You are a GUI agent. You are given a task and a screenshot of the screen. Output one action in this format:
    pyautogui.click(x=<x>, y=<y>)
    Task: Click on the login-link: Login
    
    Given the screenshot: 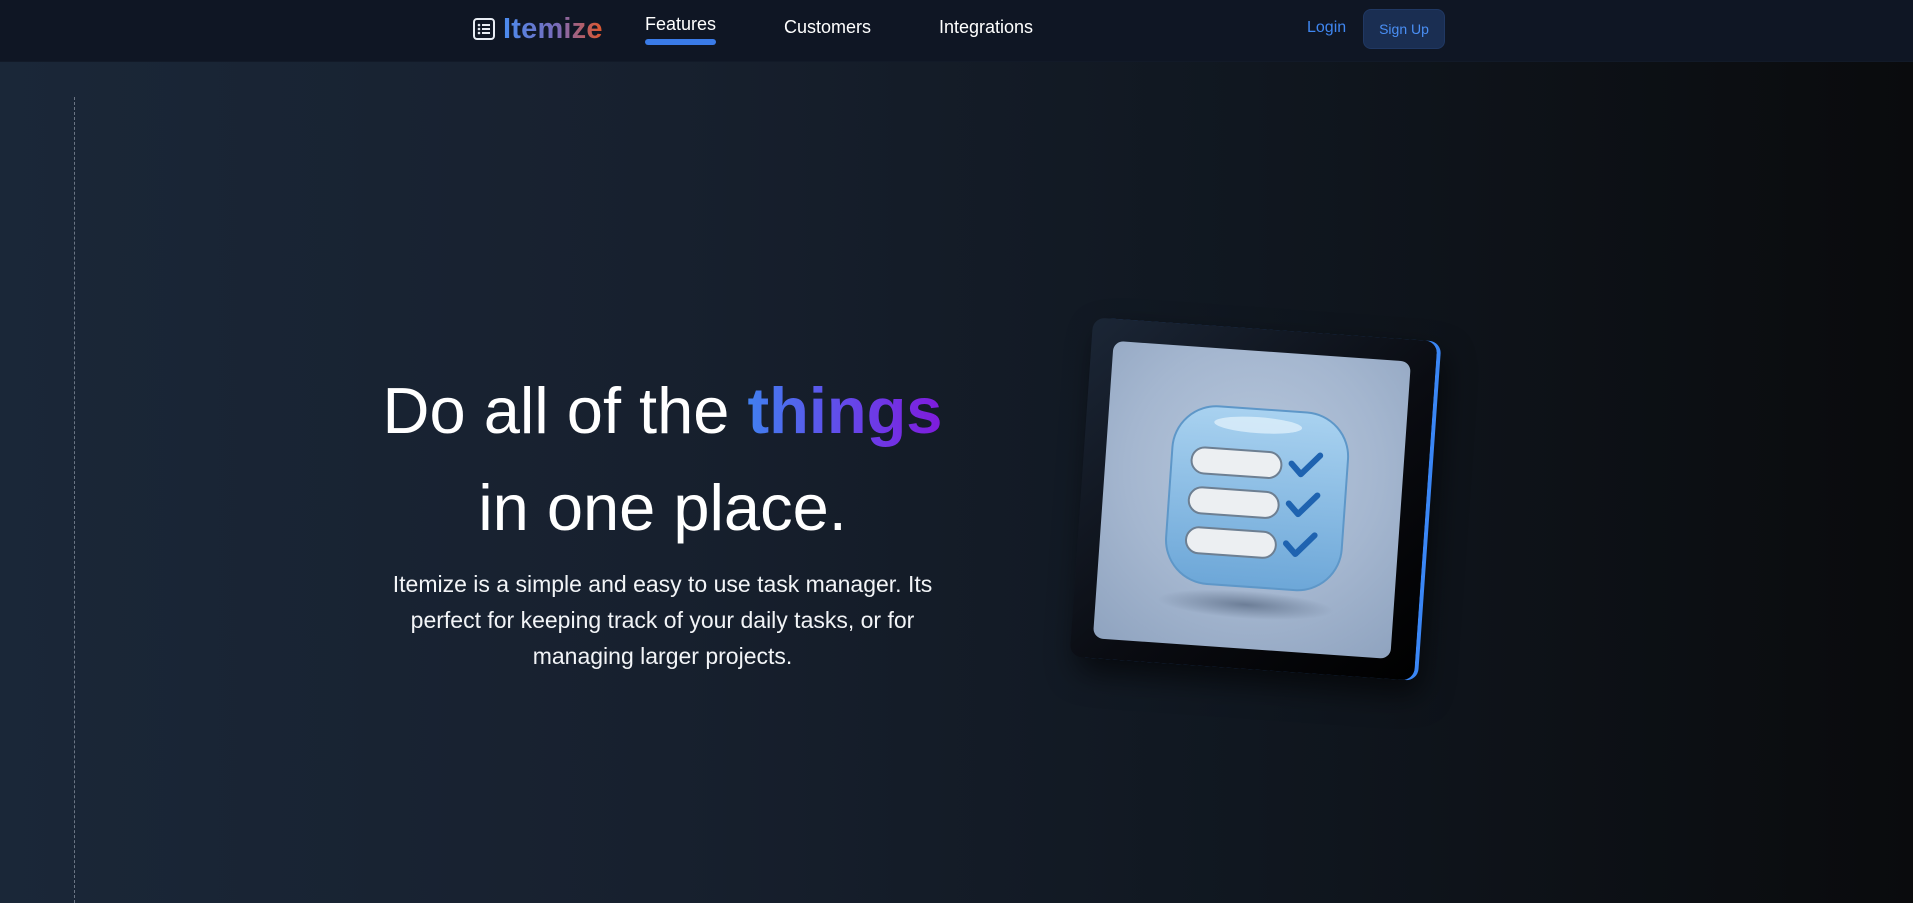 What is the action you would take?
    pyautogui.click(x=1326, y=28)
    